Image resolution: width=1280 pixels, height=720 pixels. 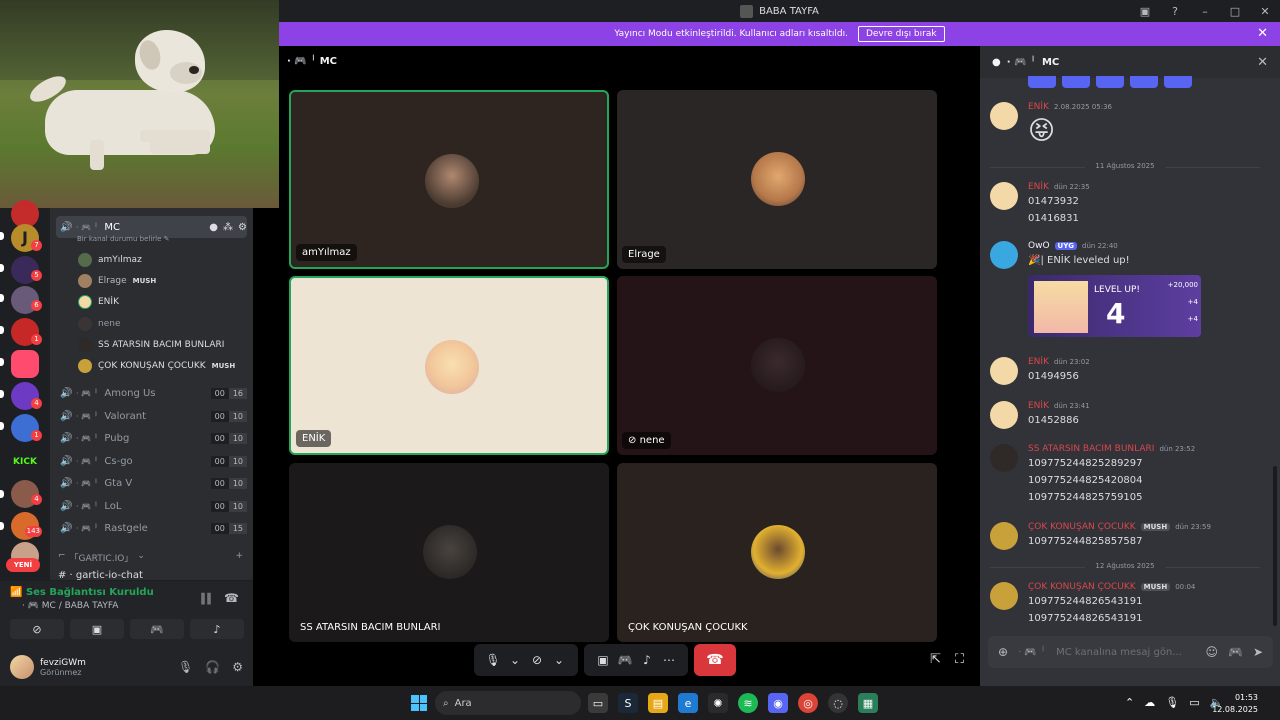 What do you see at coordinates (868, 703) in the screenshot?
I see `app-icon: ▦` at bounding box center [868, 703].